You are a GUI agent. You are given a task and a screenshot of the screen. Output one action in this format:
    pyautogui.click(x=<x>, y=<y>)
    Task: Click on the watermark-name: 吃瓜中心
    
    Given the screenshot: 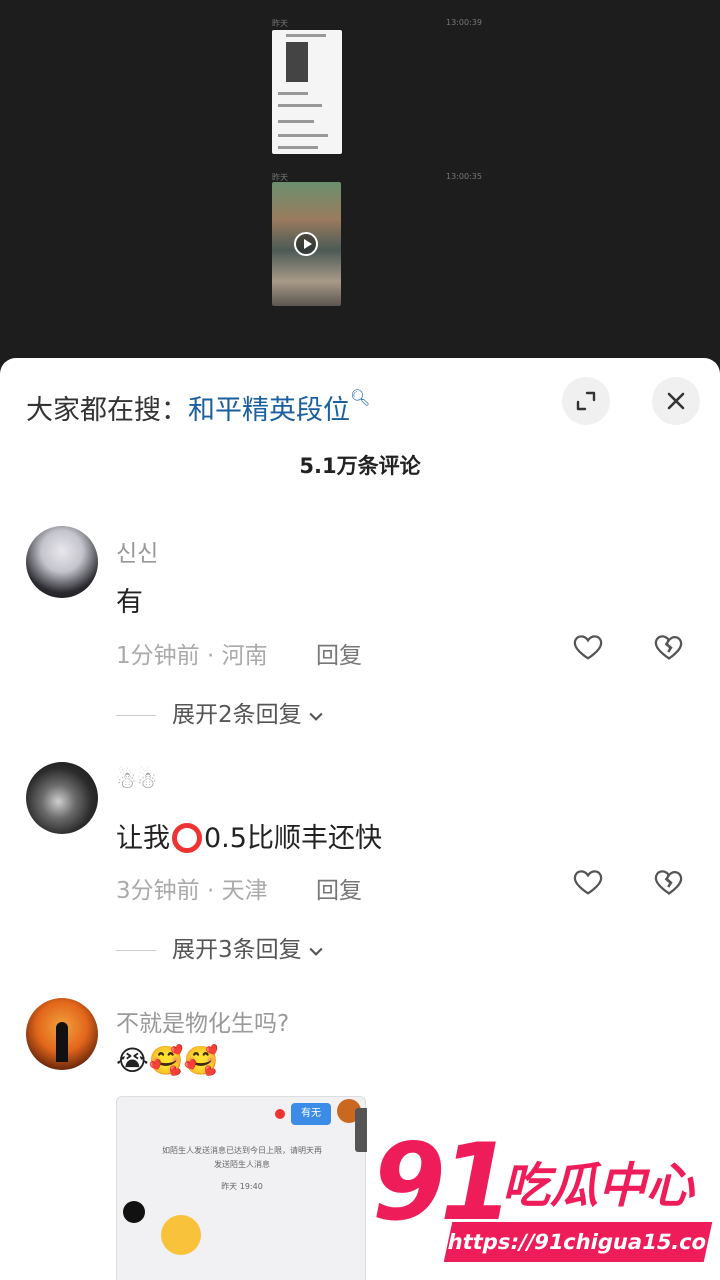 What is the action you would take?
    pyautogui.click(x=598, y=1186)
    